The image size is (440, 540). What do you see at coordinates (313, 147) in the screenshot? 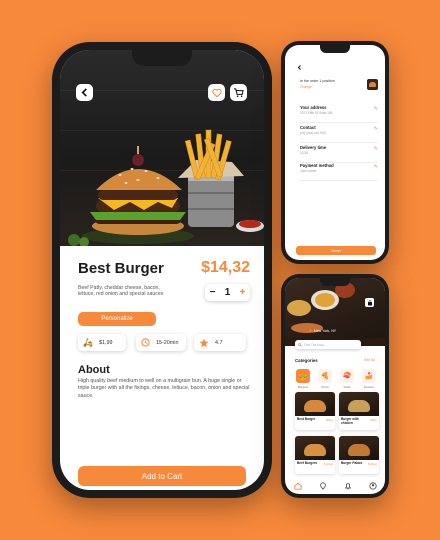
I see `row-title: Delivery time` at bounding box center [313, 147].